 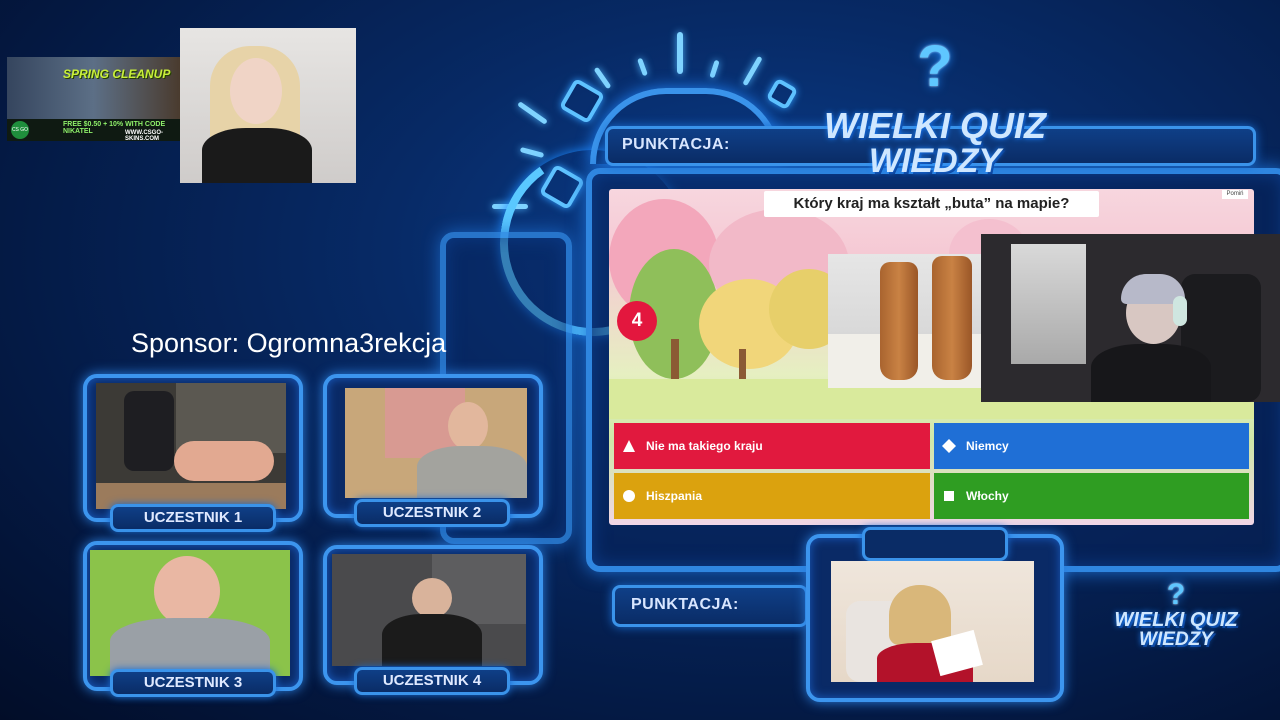 What do you see at coordinates (987, 496) in the screenshot?
I see `answer-label: Włochy` at bounding box center [987, 496].